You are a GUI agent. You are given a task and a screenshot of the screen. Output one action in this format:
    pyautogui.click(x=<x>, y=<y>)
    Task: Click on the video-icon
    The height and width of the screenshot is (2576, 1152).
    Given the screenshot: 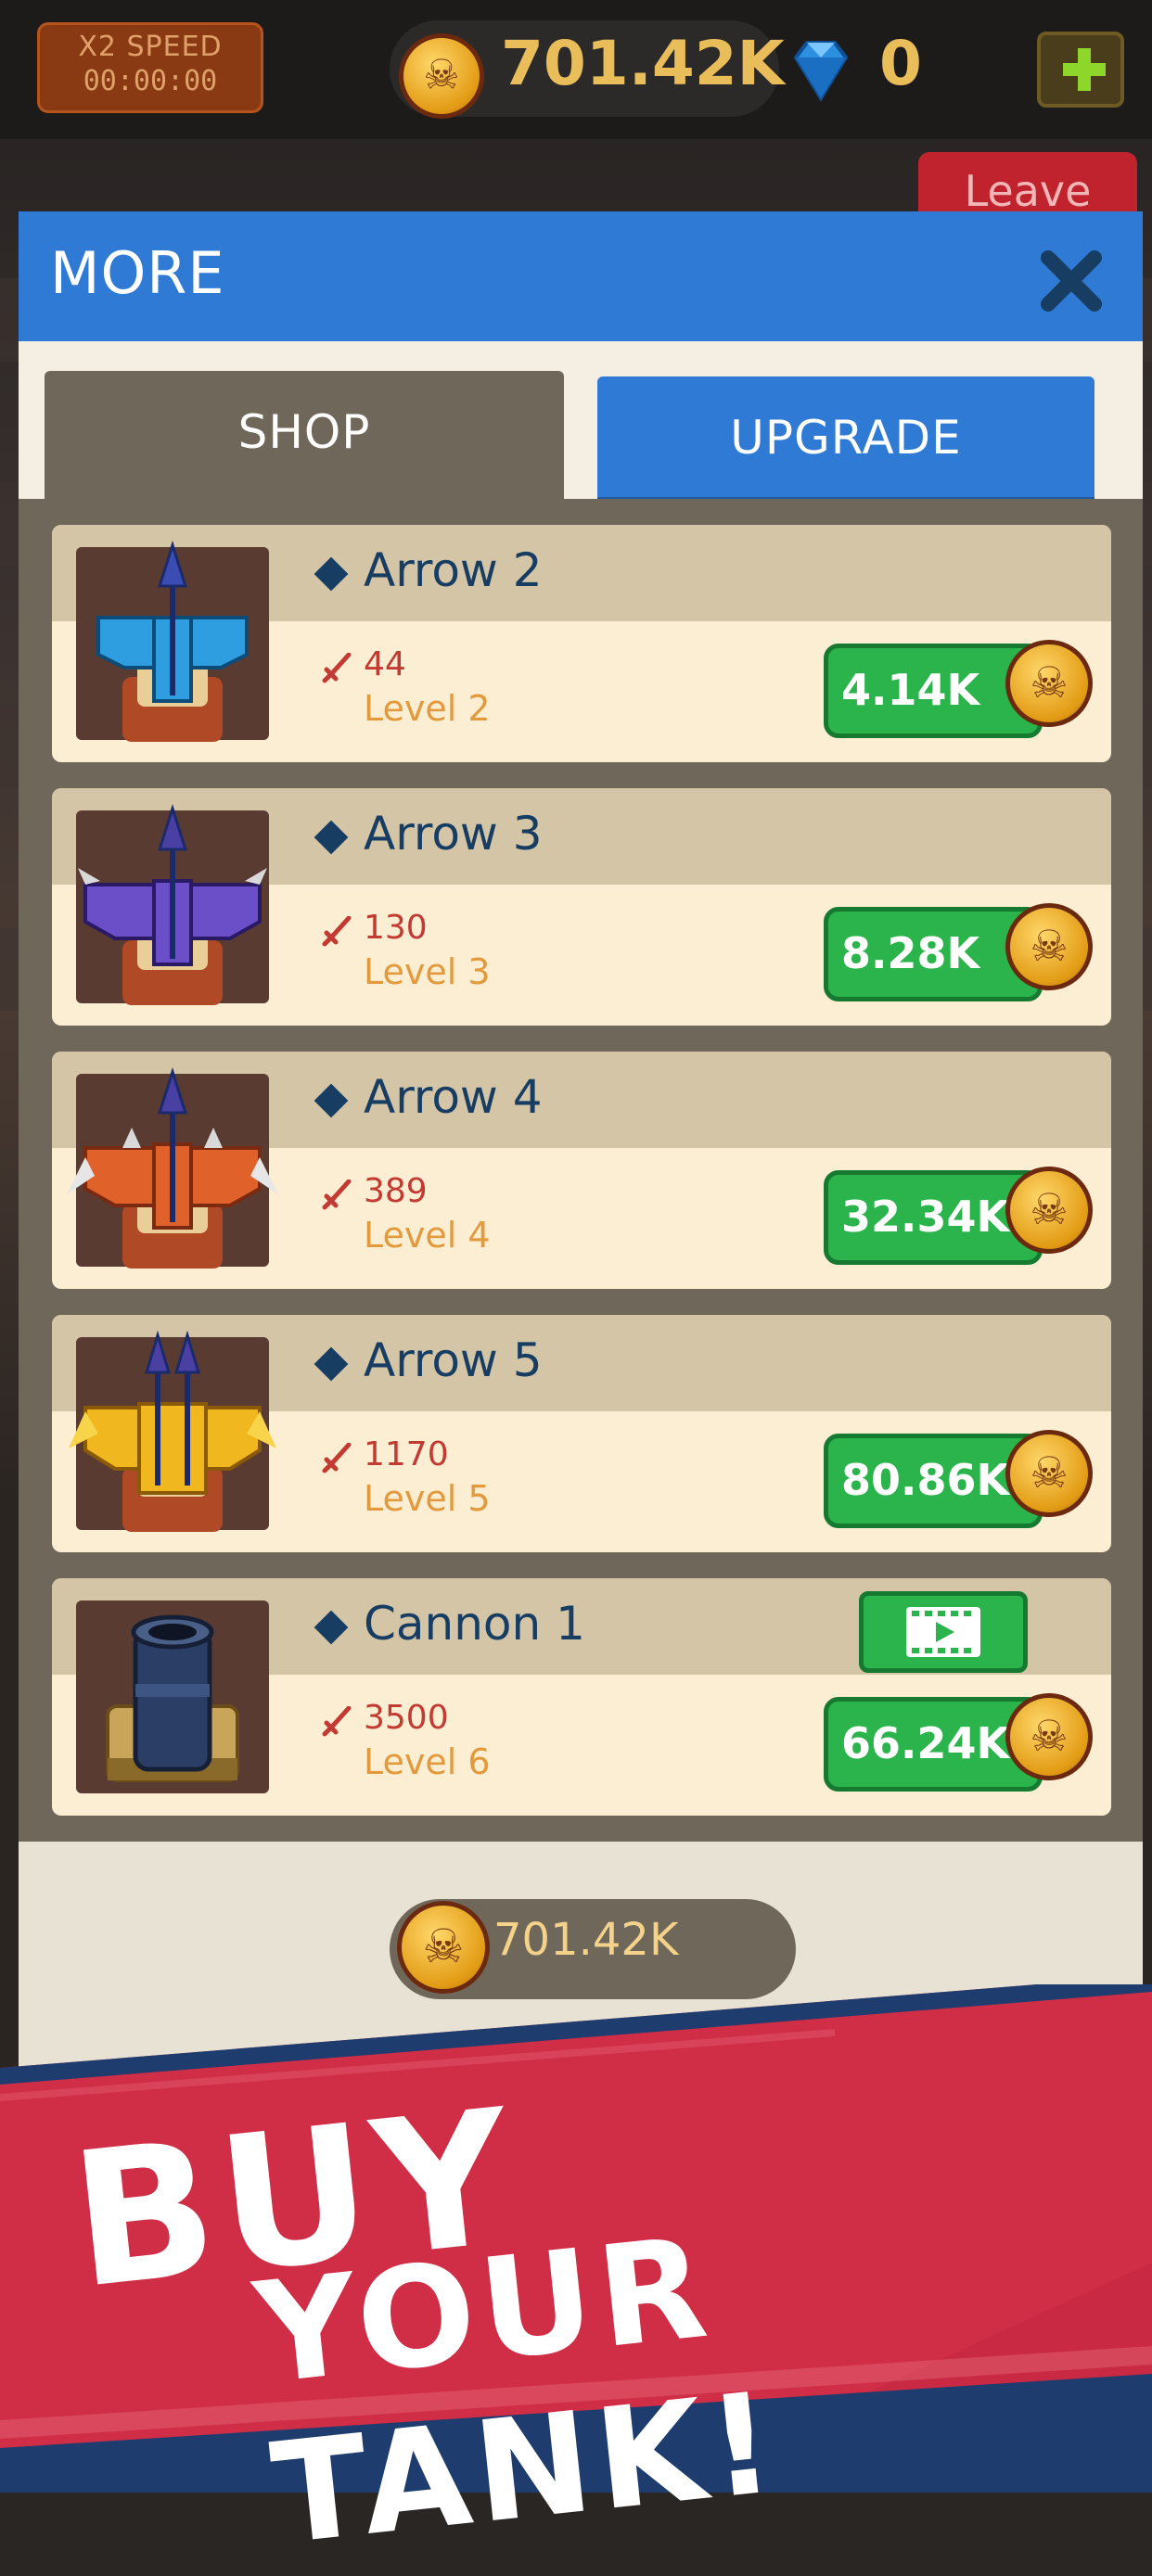 What is the action you would take?
    pyautogui.click(x=943, y=1632)
    